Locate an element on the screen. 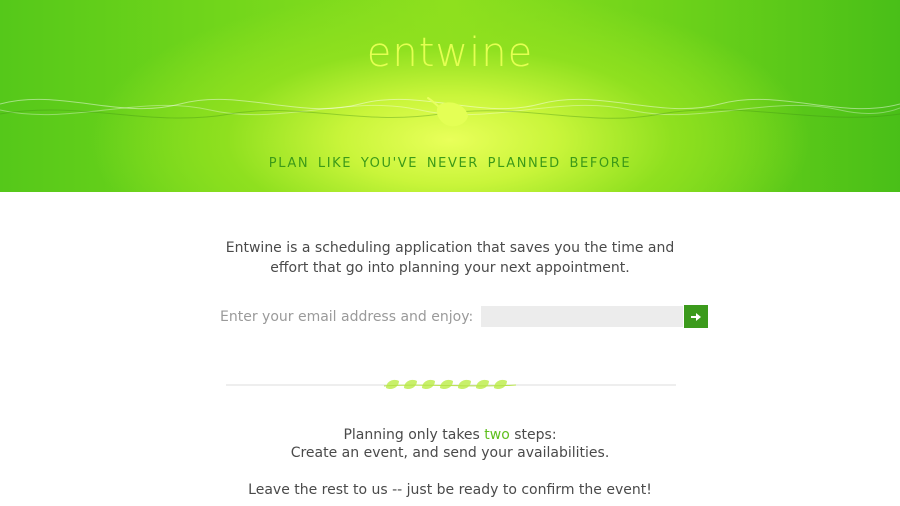 Image resolution: width=900 pixels, height=506 pixels. logo-text: entwine is located at coordinates (450, 53).